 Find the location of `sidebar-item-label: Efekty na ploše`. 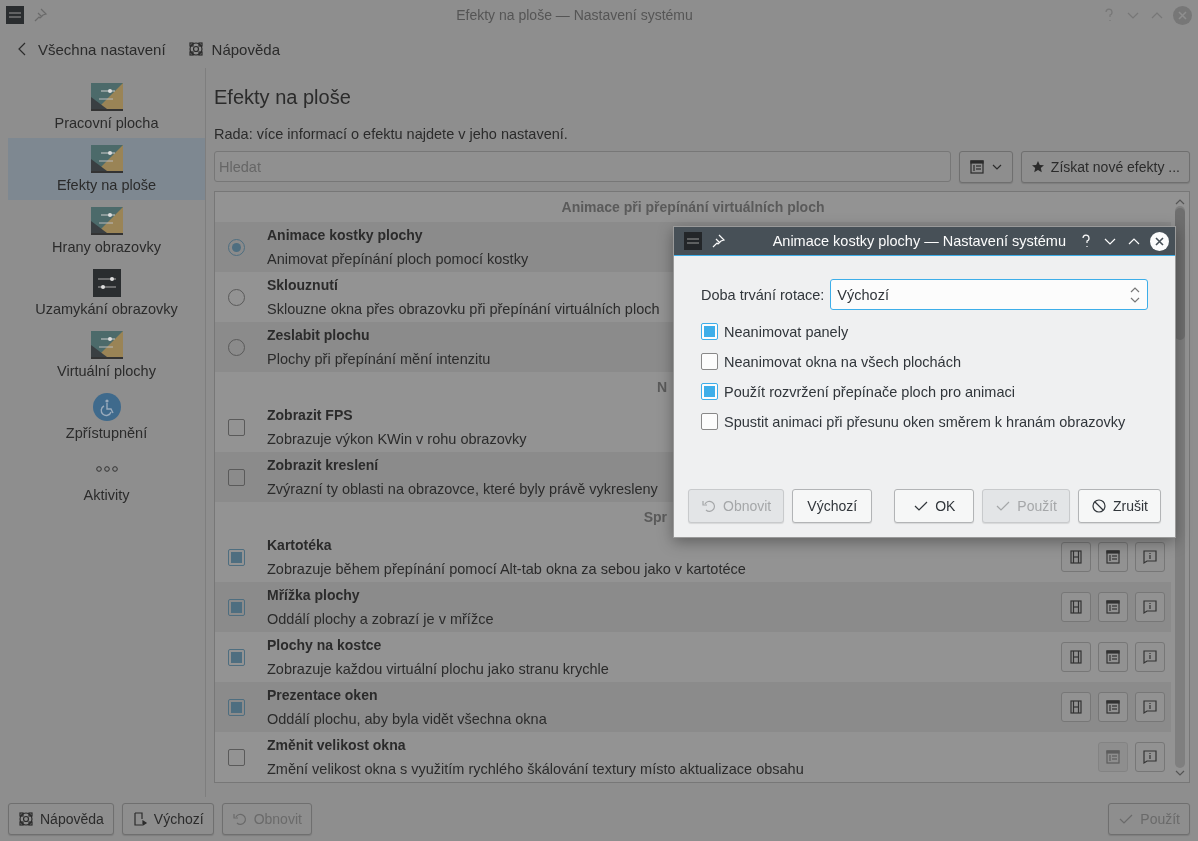

sidebar-item-label: Efekty na ploše is located at coordinates (106, 185).